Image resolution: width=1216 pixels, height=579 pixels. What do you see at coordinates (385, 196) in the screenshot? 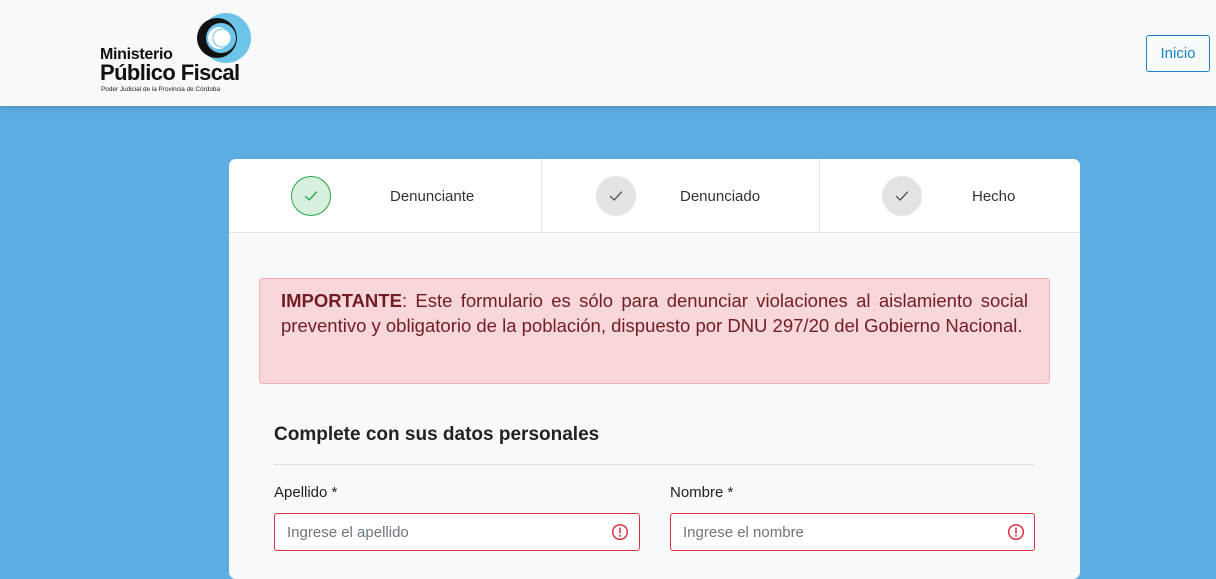
I see `step-denunciante: Denunciante` at bounding box center [385, 196].